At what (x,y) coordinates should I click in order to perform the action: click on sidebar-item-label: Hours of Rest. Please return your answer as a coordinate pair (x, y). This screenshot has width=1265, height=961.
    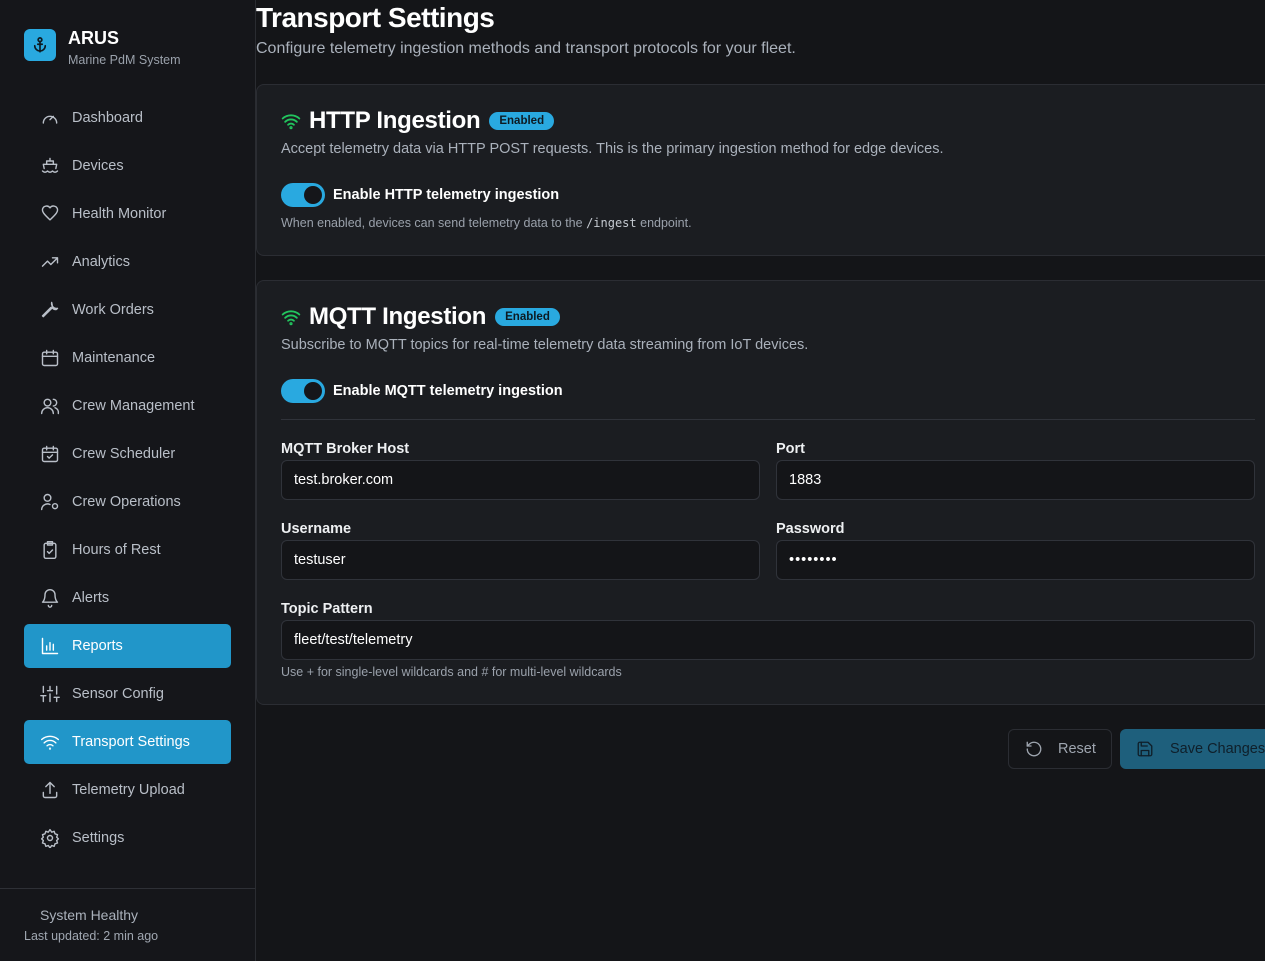
    Looking at the image, I should click on (116, 550).